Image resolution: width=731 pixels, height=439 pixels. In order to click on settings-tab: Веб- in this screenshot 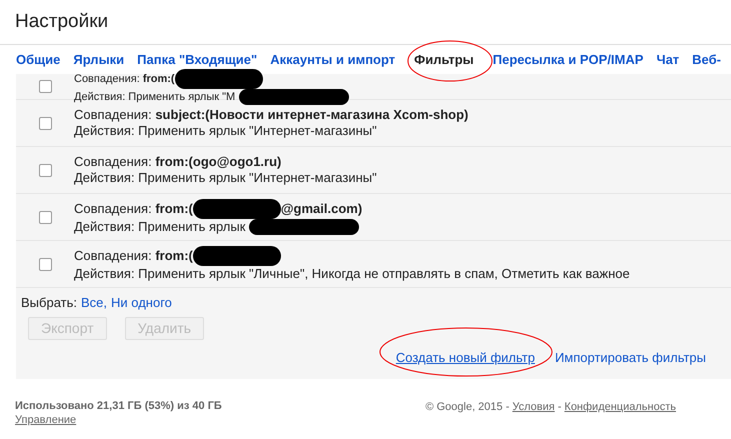, I will do `click(706, 60)`.